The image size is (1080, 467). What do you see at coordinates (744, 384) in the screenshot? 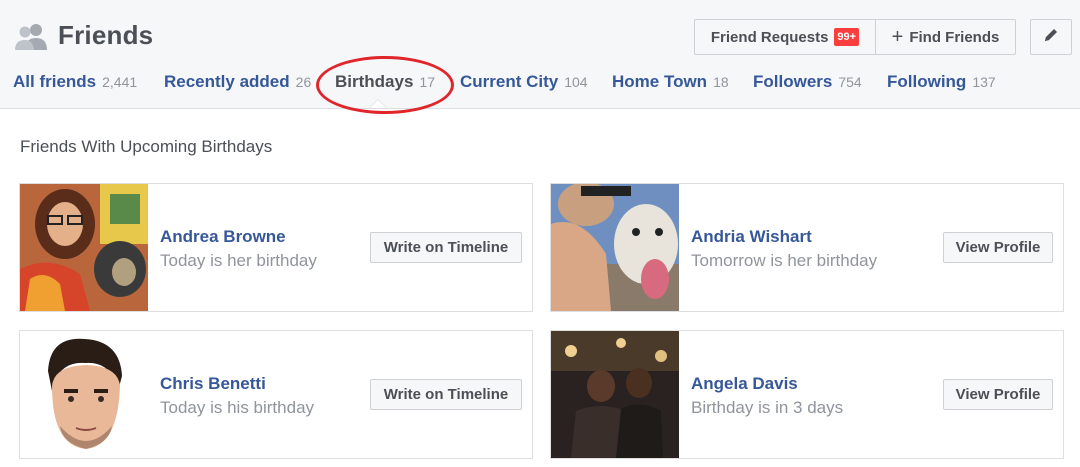
I see `friend-name: Angela Davis` at bounding box center [744, 384].